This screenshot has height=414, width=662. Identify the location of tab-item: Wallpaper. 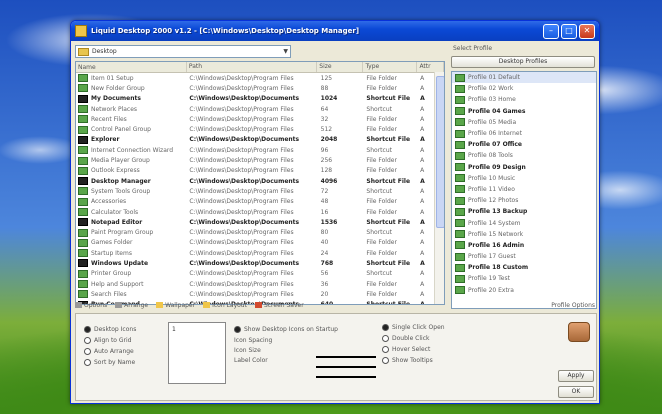
(175, 305).